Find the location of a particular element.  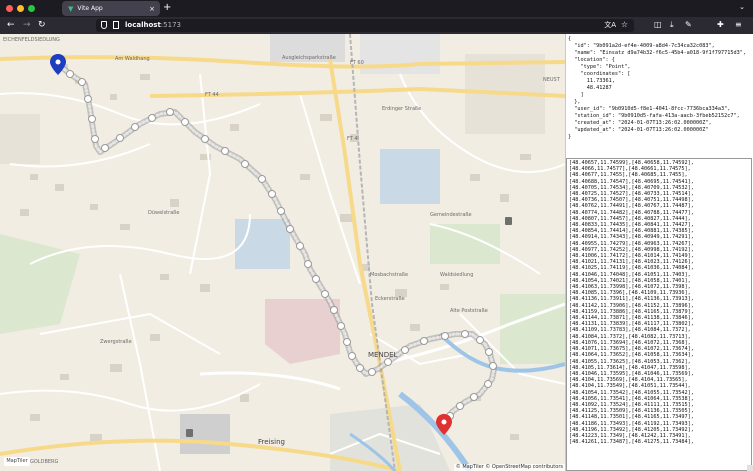

textarea-resize-handle is located at coordinates (750, 468).